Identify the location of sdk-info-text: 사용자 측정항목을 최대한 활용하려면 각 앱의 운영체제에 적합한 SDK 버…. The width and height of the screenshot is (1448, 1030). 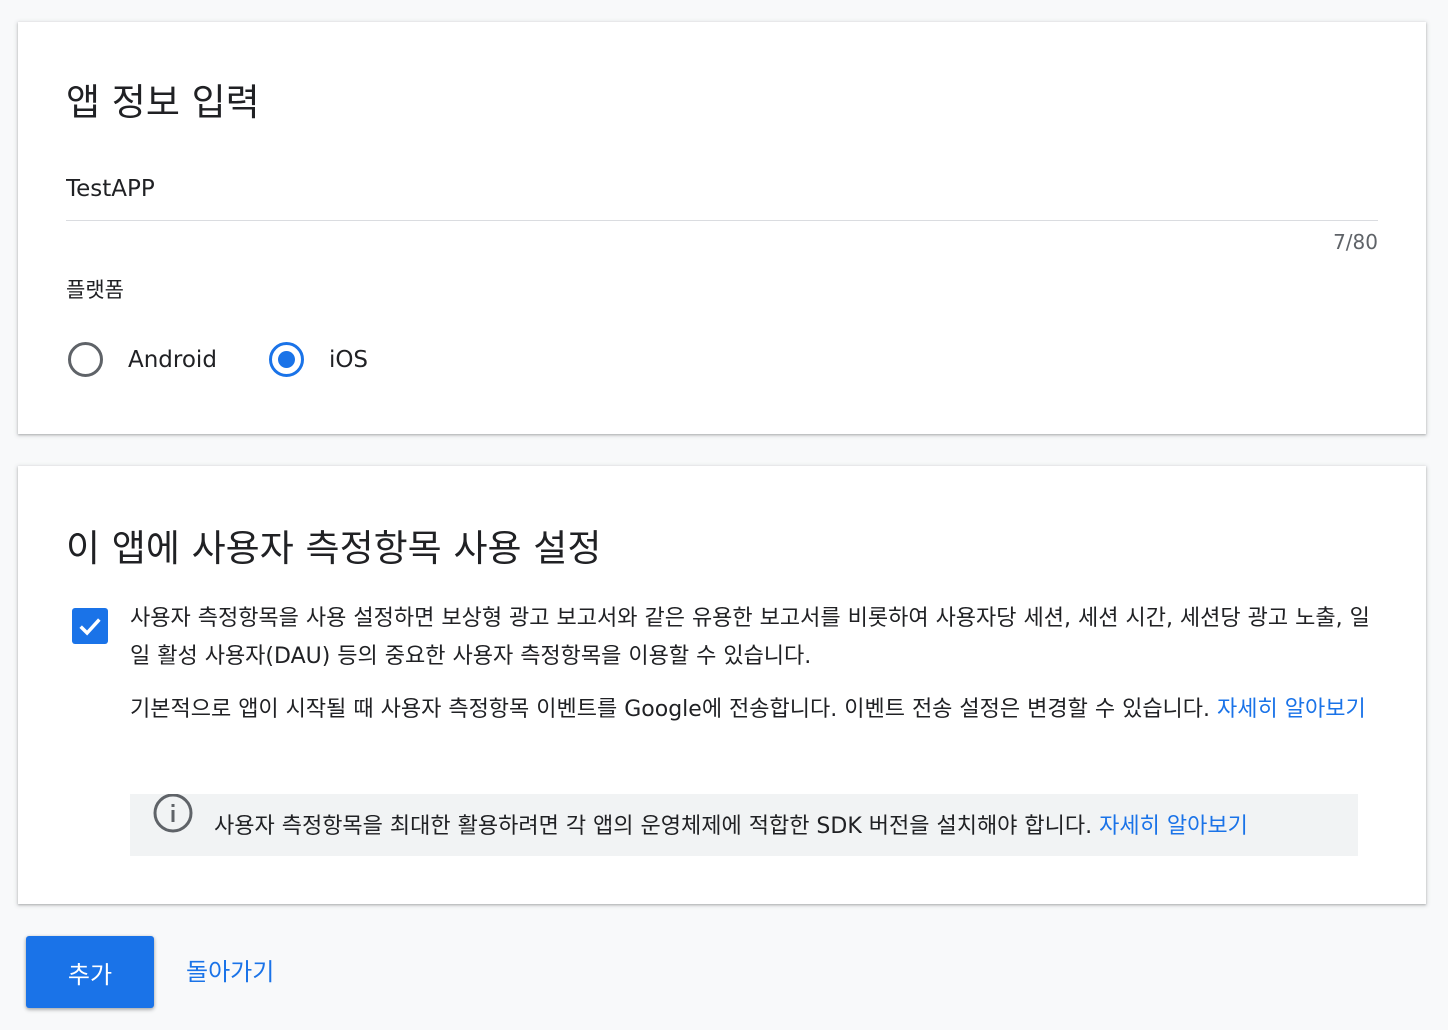
(731, 824).